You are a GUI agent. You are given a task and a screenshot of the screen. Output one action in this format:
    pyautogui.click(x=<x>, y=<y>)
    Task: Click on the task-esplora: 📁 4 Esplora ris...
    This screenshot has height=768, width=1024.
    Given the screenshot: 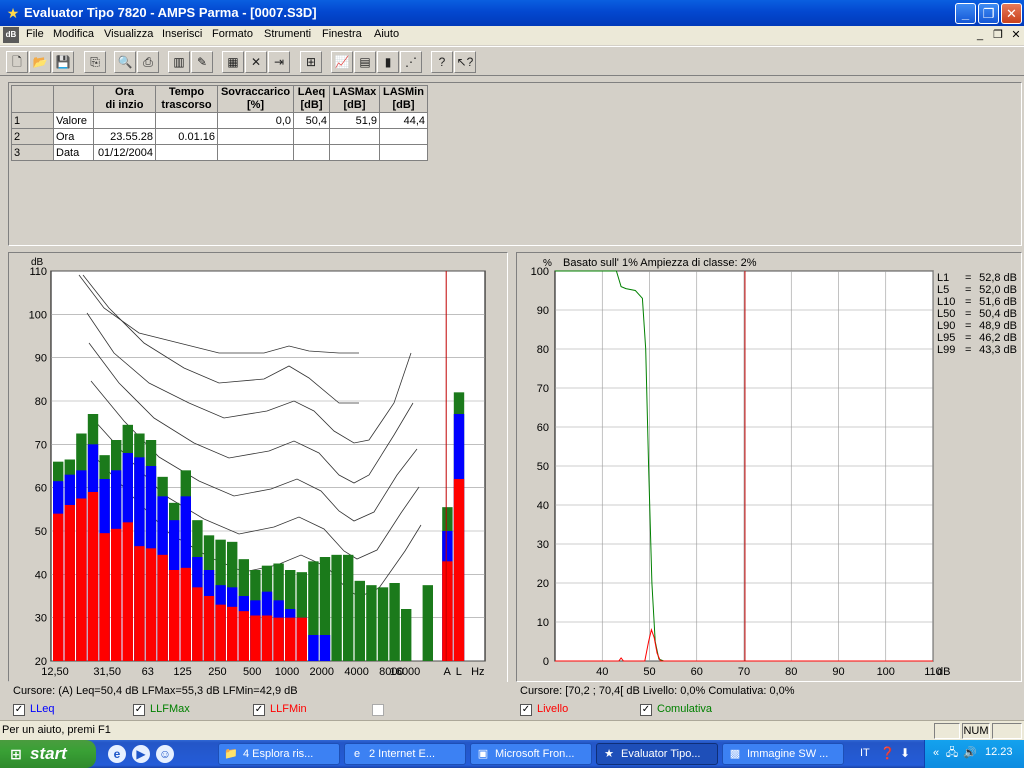 What is the action you would take?
    pyautogui.click(x=279, y=754)
    